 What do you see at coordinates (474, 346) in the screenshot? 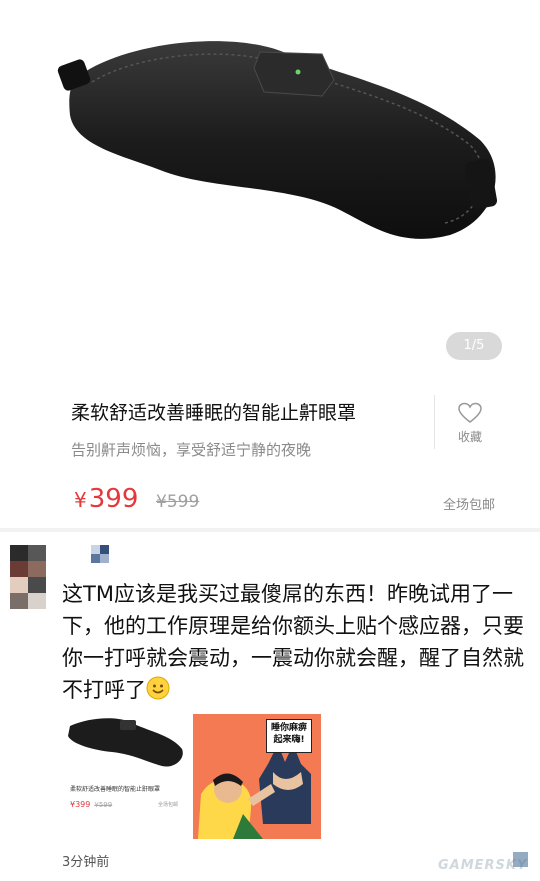
I see `image-counter-badge: 1/5` at bounding box center [474, 346].